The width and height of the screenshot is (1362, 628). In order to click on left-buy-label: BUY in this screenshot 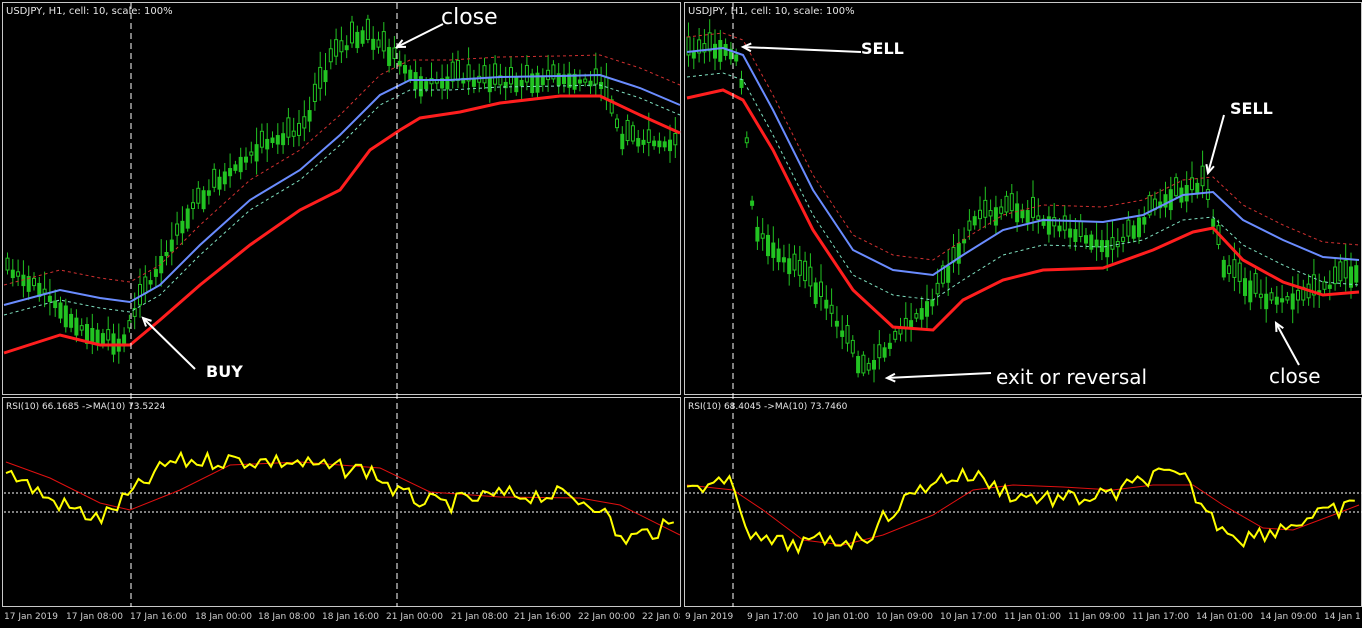, I will do `click(224, 371)`.